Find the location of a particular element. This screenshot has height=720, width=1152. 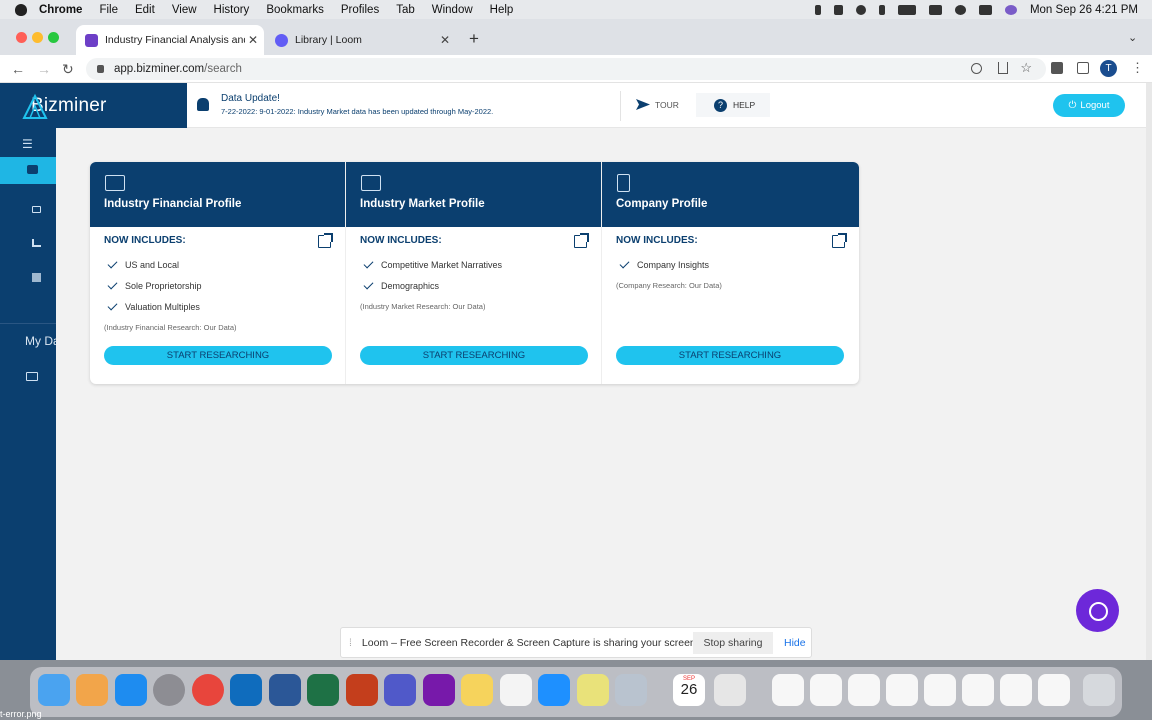

battery-icon is located at coordinates (906, 9).